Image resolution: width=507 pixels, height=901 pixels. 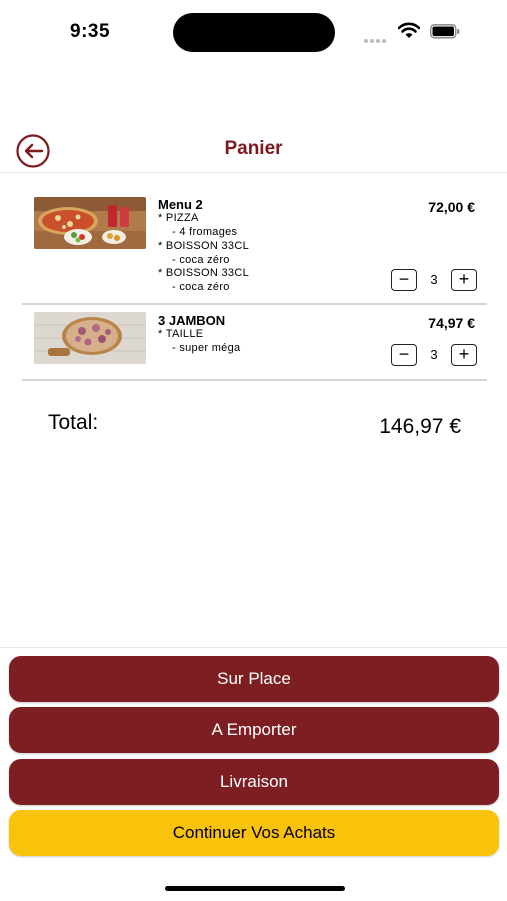 What do you see at coordinates (254, 782) in the screenshot?
I see `livraison-button: Livraison` at bounding box center [254, 782].